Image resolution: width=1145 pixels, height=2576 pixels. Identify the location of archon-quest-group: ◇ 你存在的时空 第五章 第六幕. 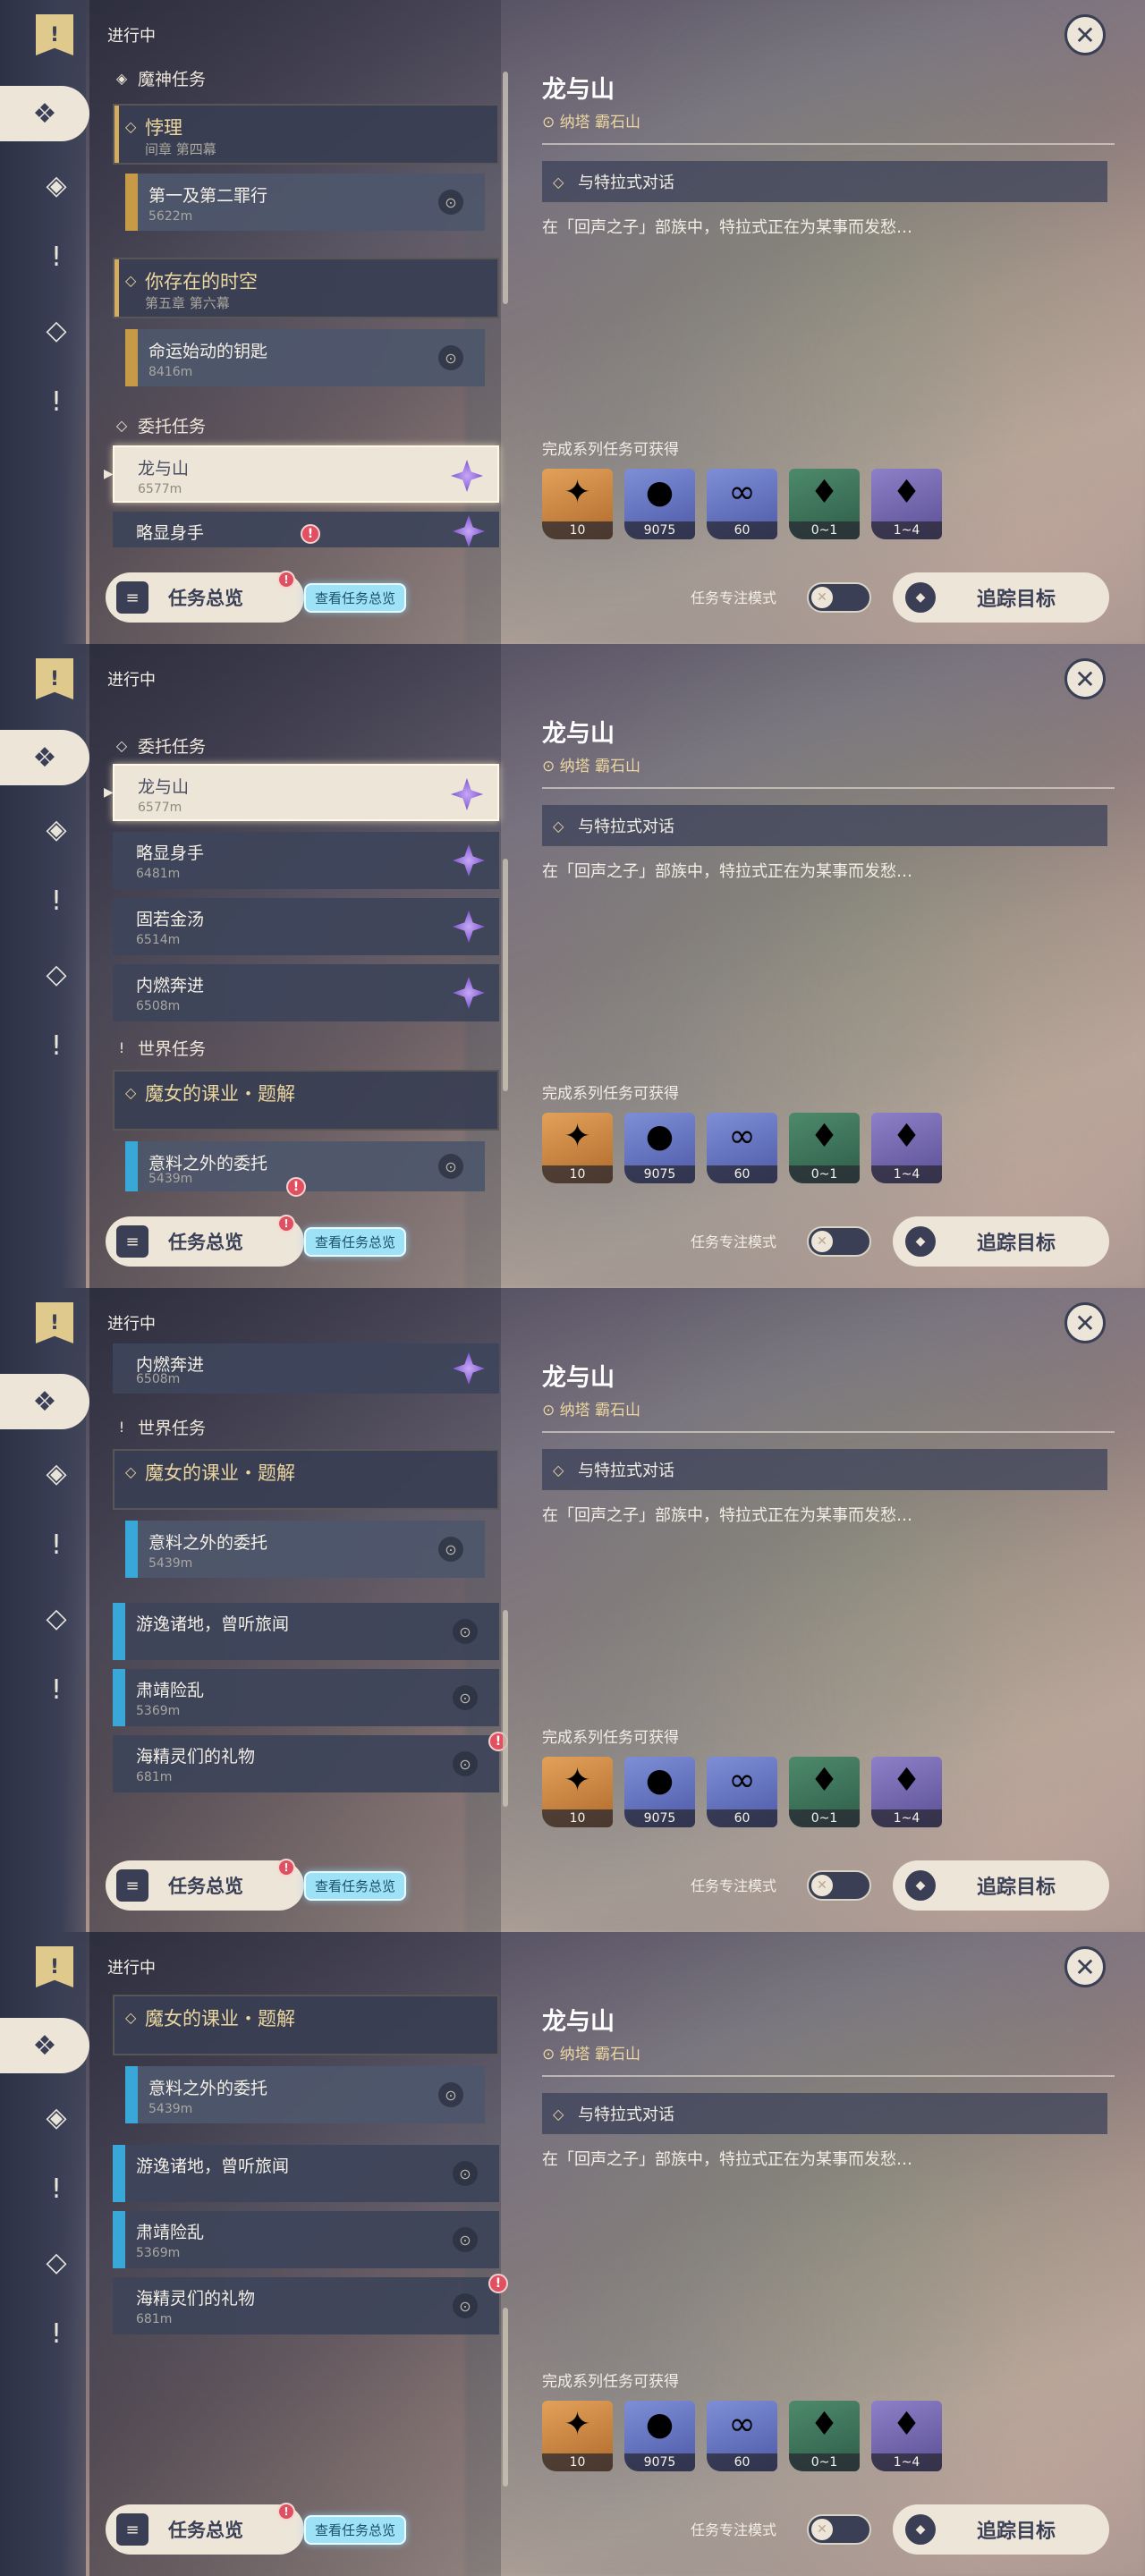
(306, 288).